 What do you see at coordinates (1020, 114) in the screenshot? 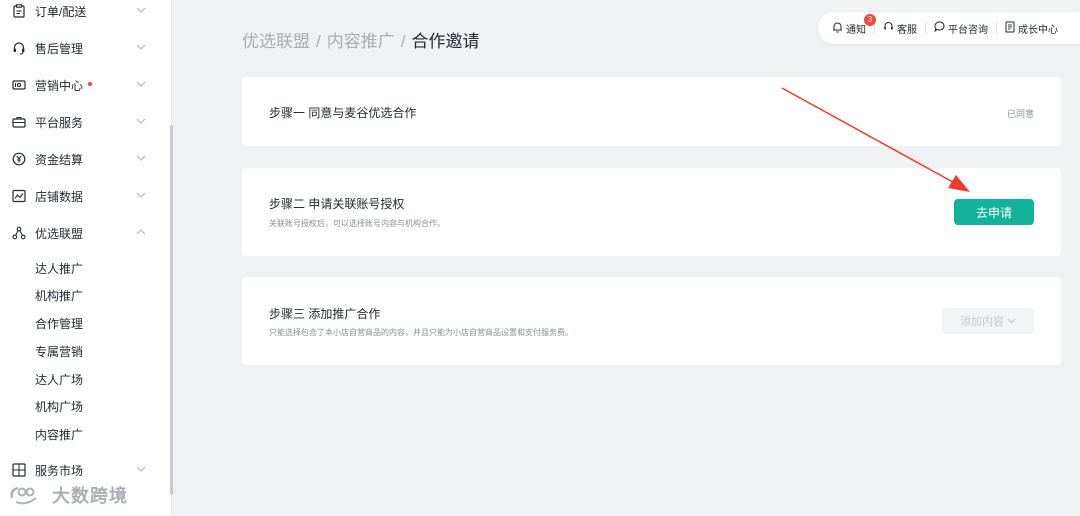
I see `step1-status: 已同意` at bounding box center [1020, 114].